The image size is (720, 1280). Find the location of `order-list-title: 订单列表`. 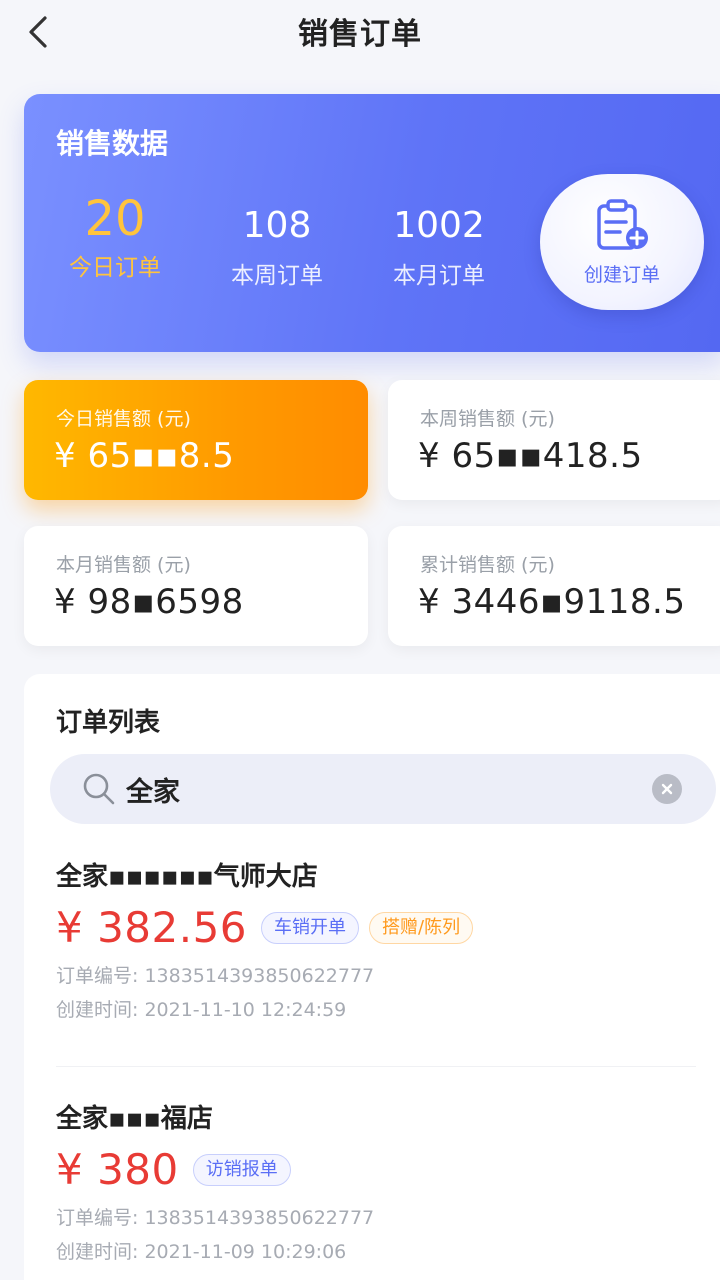

order-list-title: 订单列表 is located at coordinates (108, 723).